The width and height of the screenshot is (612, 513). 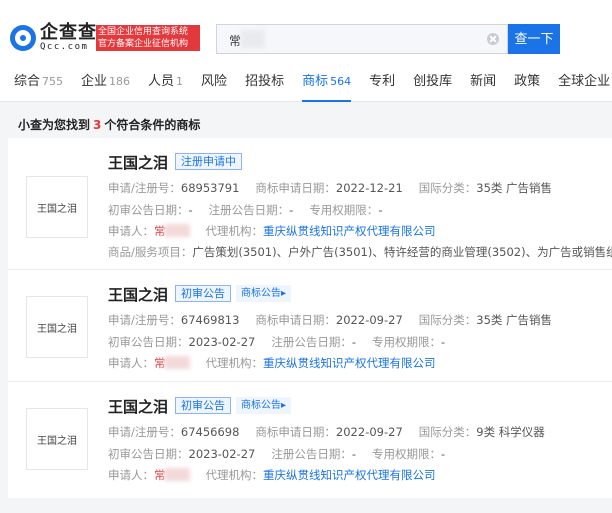 I want to click on tab-bidding: 招投标, so click(x=264, y=82).